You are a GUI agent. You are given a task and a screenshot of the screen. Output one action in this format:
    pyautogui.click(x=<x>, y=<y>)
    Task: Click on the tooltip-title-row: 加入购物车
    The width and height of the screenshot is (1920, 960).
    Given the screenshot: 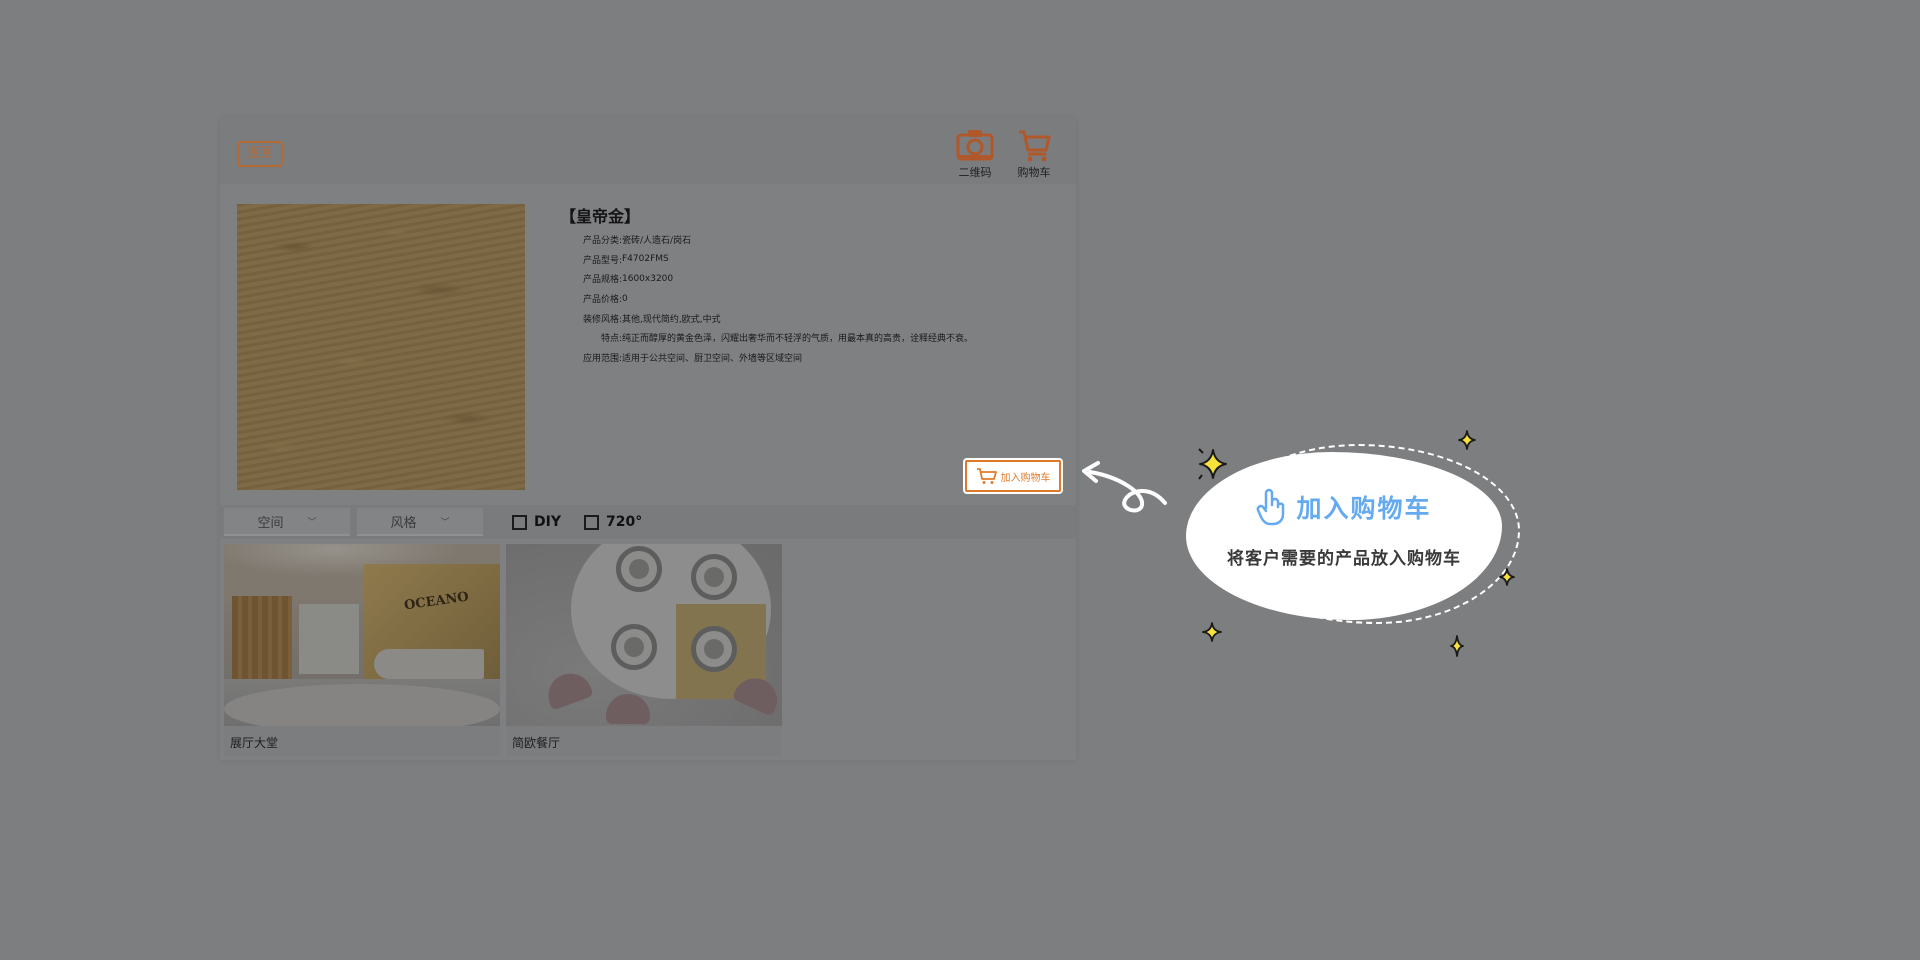 What is the action you would take?
    pyautogui.click(x=1344, y=507)
    